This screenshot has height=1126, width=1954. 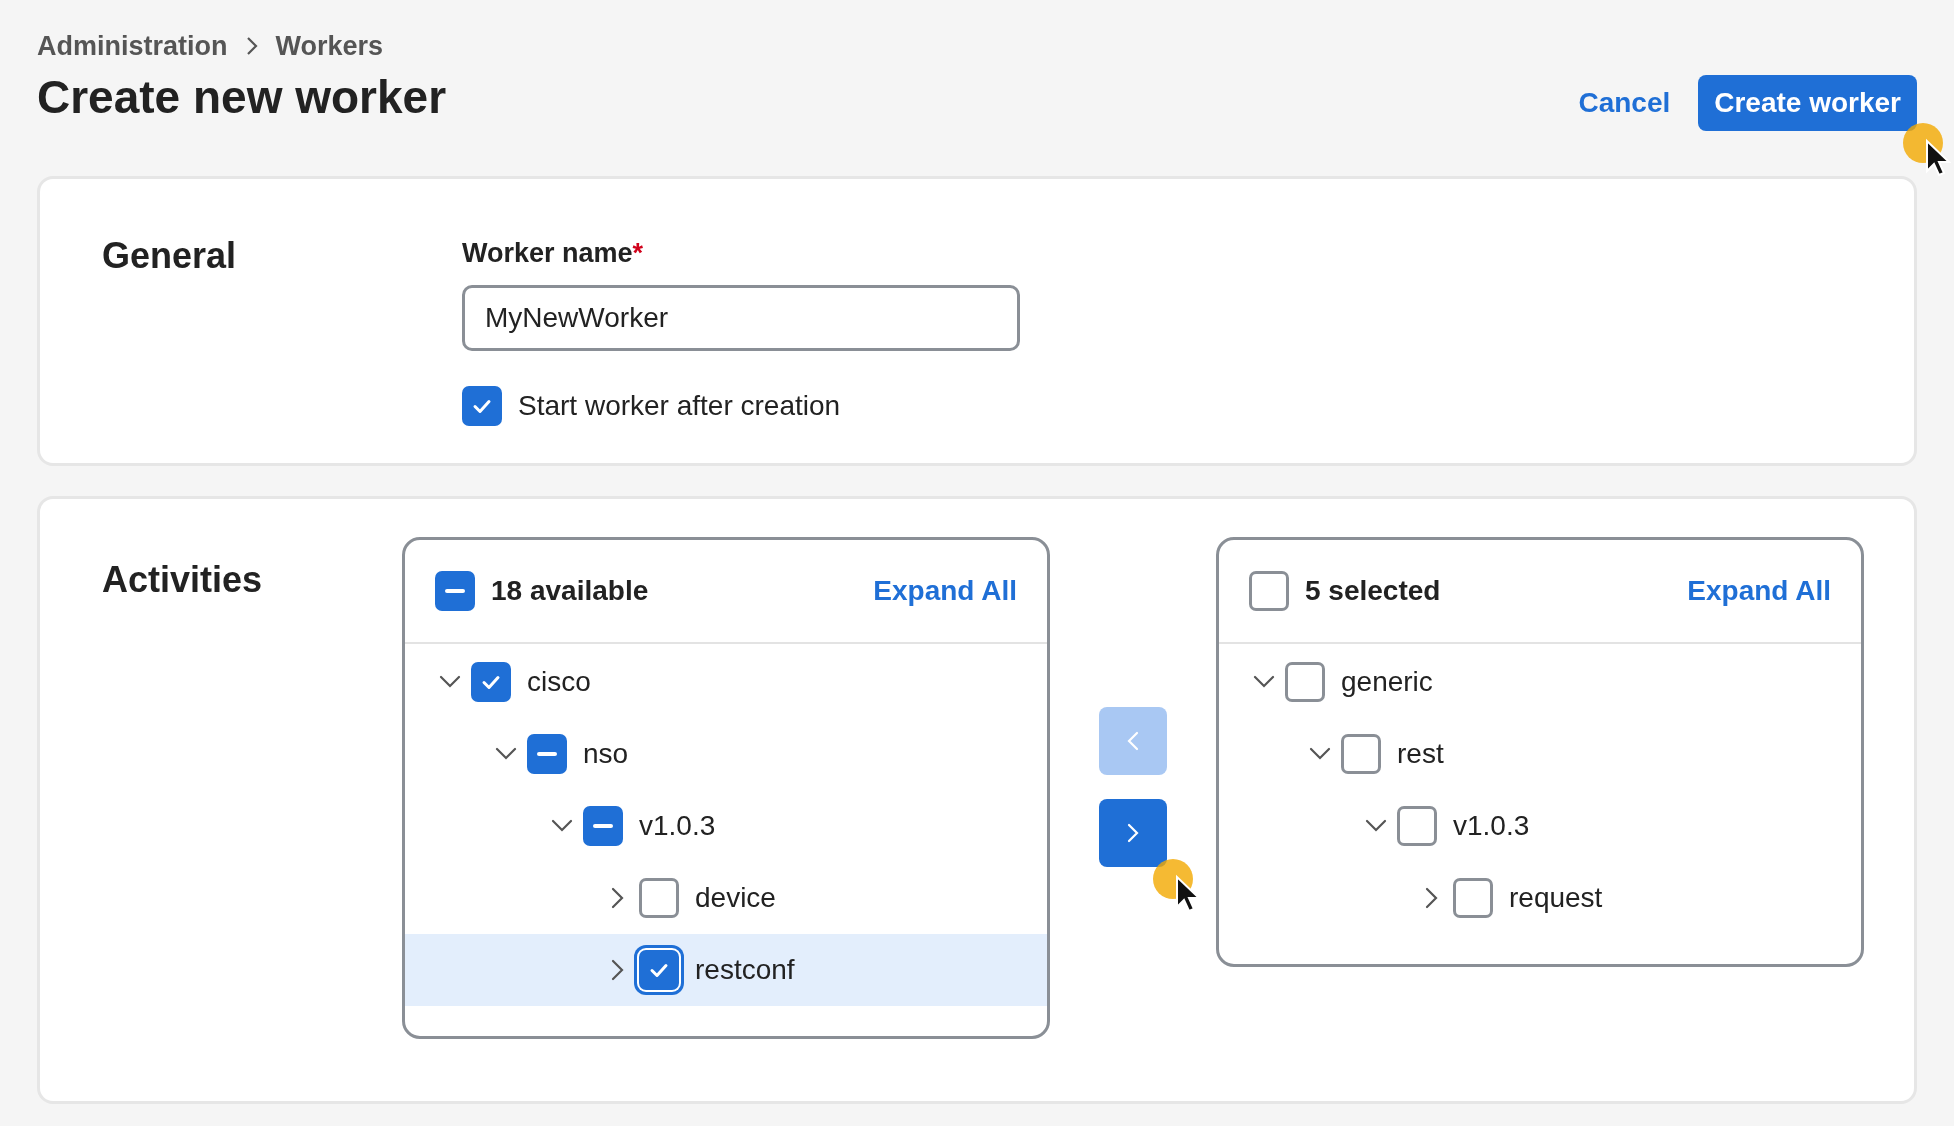 I want to click on tree-row: cisco, so click(x=726, y=681).